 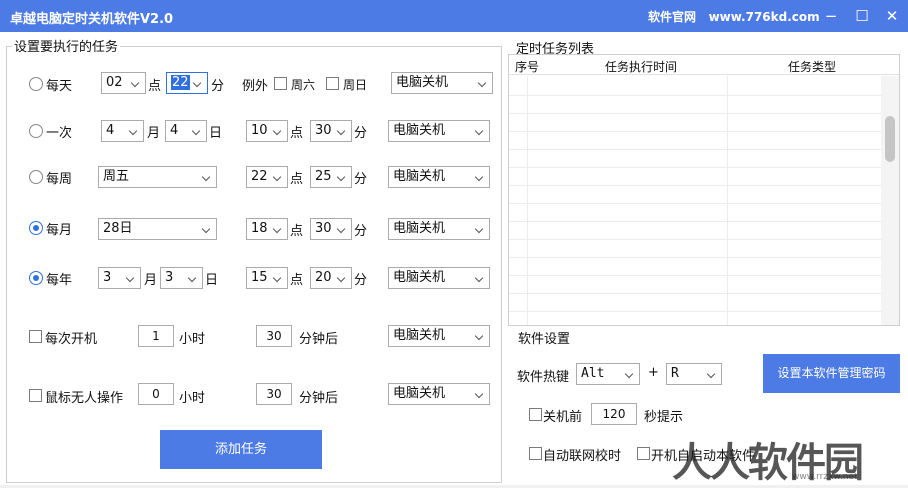 I want to click on checkbox-prompt-before-shutdown, so click(x=535, y=414).